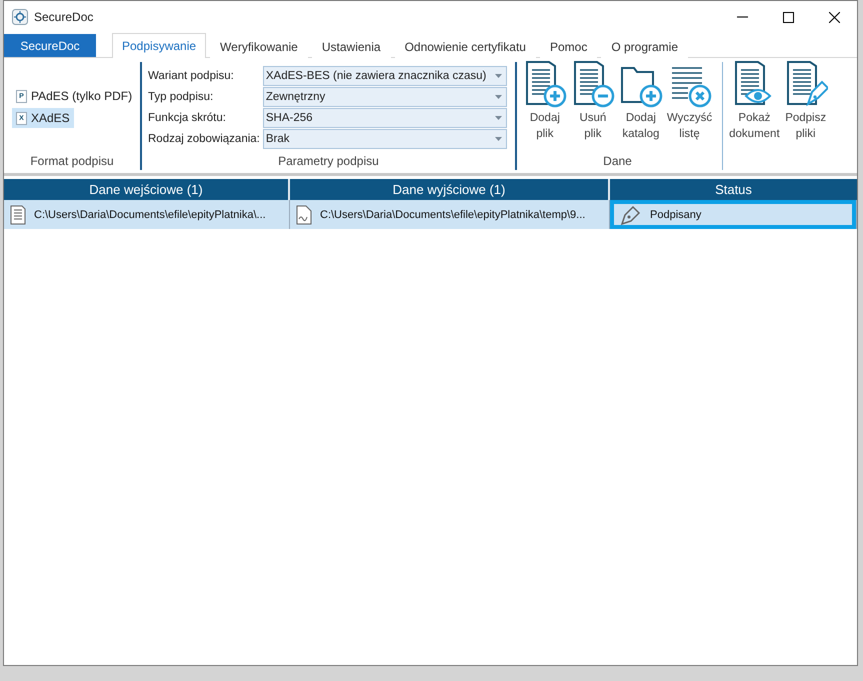 The width and height of the screenshot is (863, 681). Describe the element at coordinates (384, 76) in the screenshot. I see `dropdown-field: XAdES-BES (nie zawiera znacznika czasu)` at that location.